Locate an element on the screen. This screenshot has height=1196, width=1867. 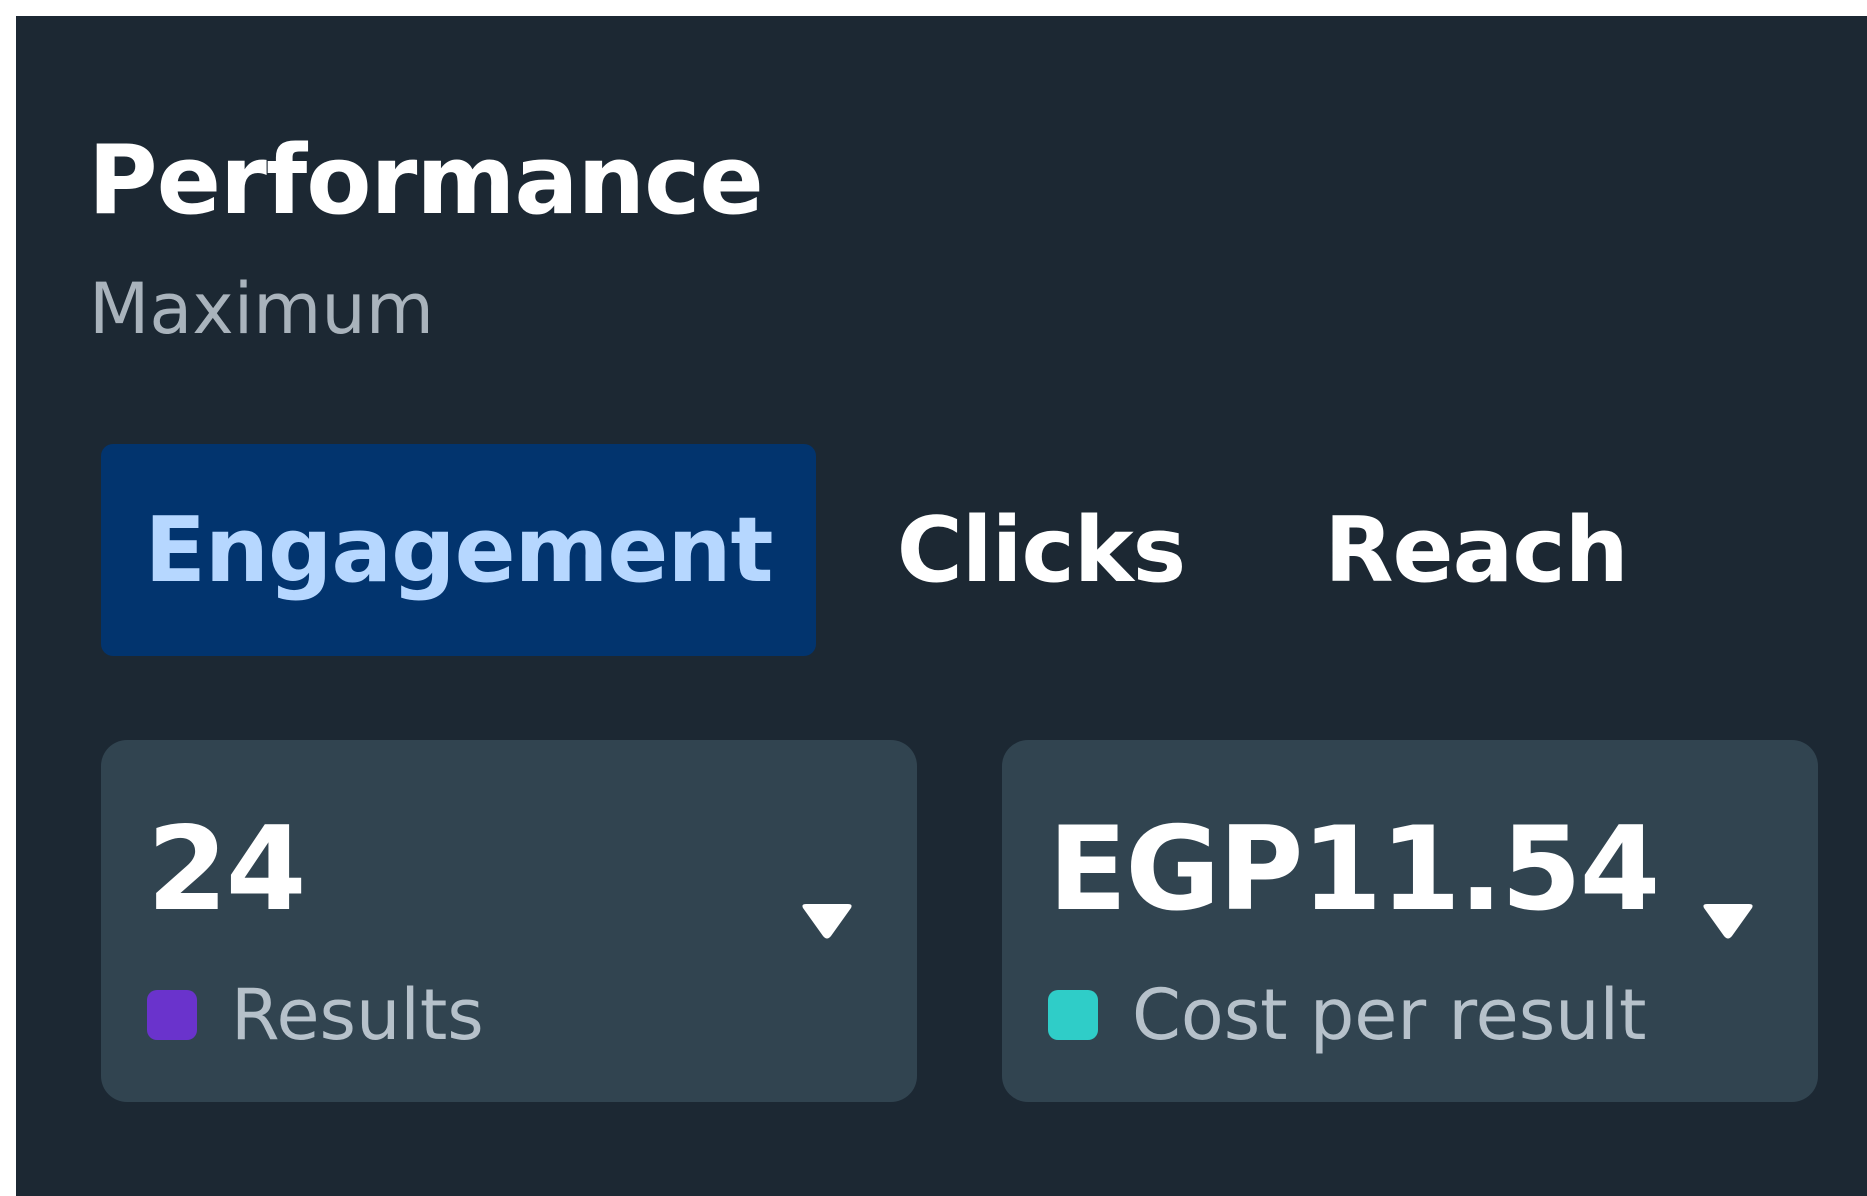
metric-label-cost-per-result: Cost per result is located at coordinates (1389, 1015).